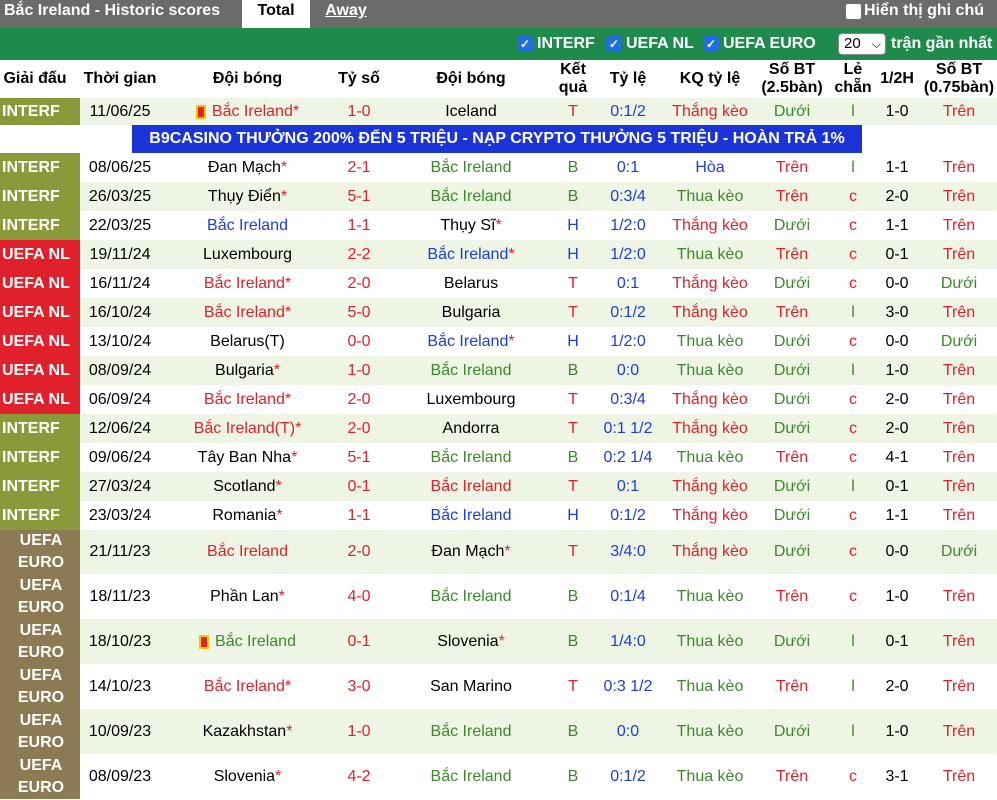  What do you see at coordinates (359, 457) in the screenshot?
I see `match-score: 5-1` at bounding box center [359, 457].